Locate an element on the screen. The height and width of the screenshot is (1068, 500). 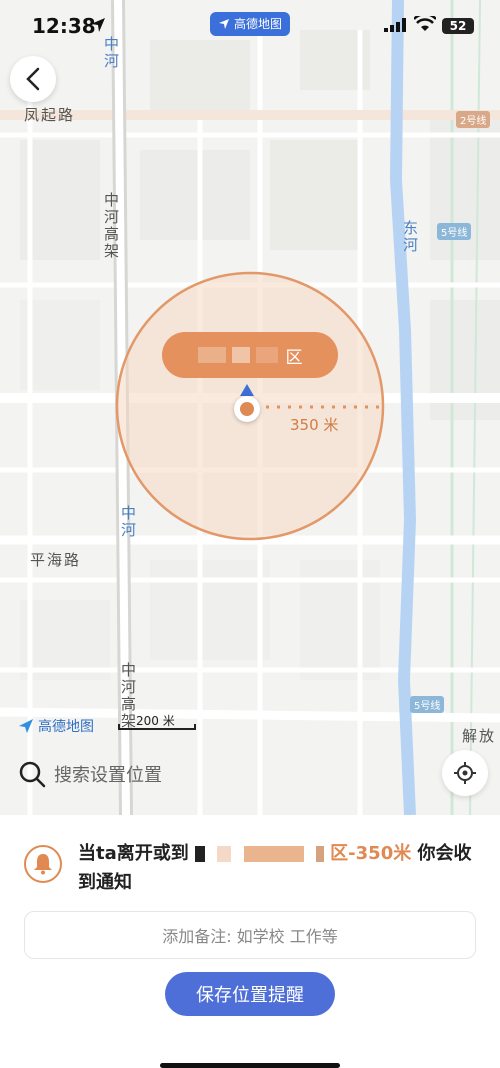
back-button is located at coordinates (33, 79).